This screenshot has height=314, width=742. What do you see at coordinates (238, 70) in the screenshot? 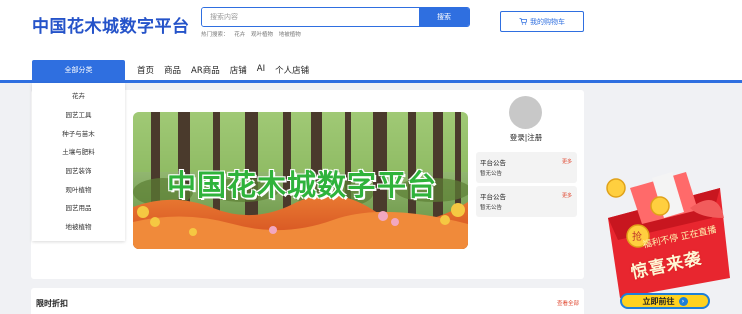
I see `nav-item-shops: 店铺` at bounding box center [238, 70].